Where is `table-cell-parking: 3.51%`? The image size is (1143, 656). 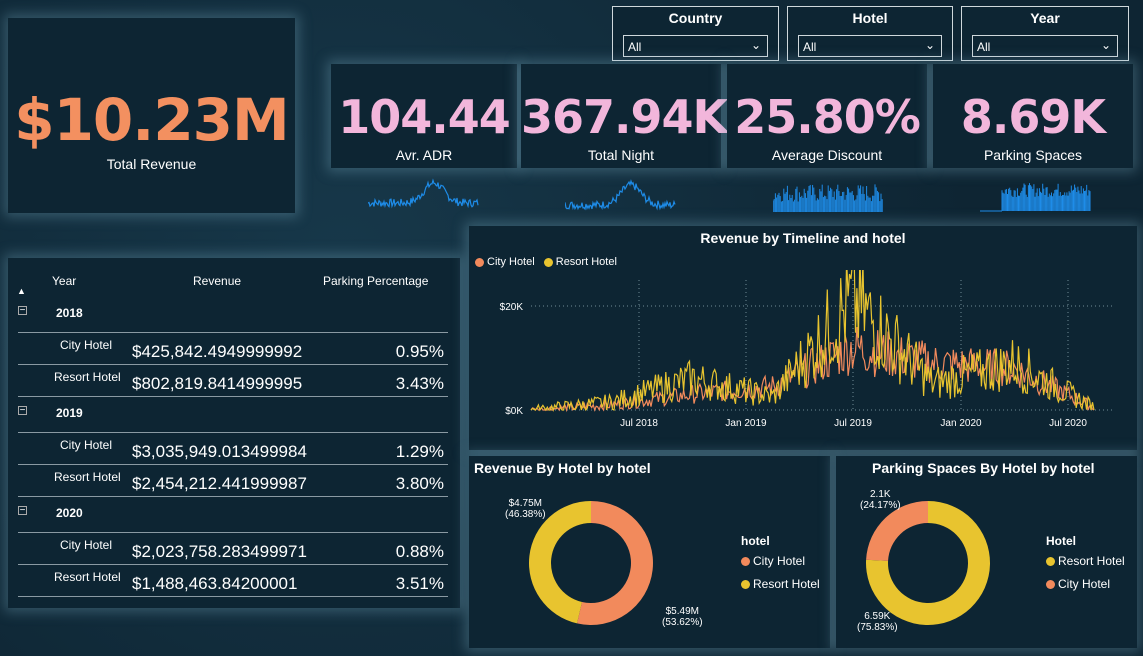 table-cell-parking: 3.51% is located at coordinates (419, 583).